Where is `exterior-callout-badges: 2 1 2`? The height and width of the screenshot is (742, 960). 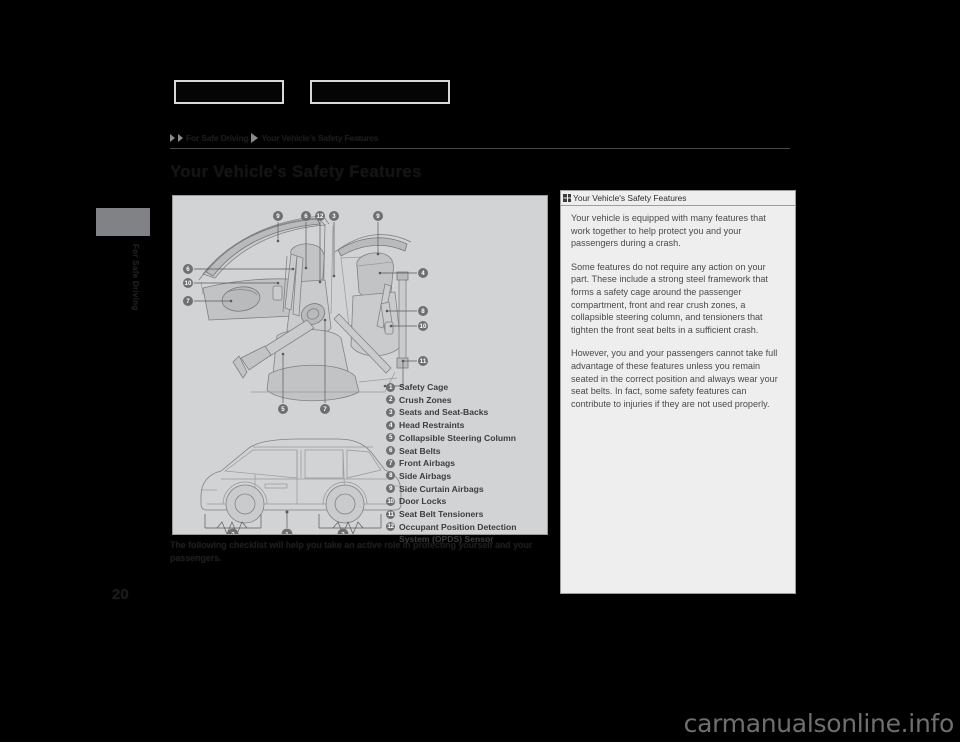 exterior-callout-badges: 2 1 2 is located at coordinates (288, 531).